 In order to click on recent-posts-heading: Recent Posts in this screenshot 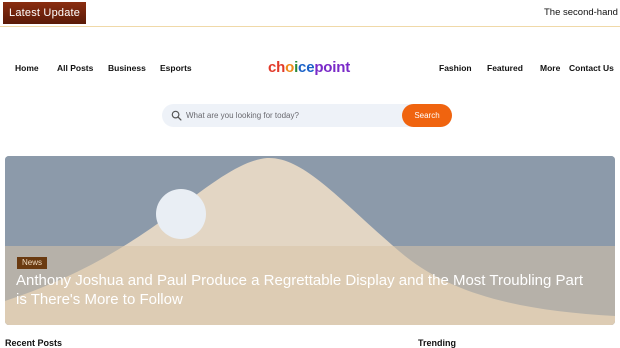, I will do `click(34, 343)`.